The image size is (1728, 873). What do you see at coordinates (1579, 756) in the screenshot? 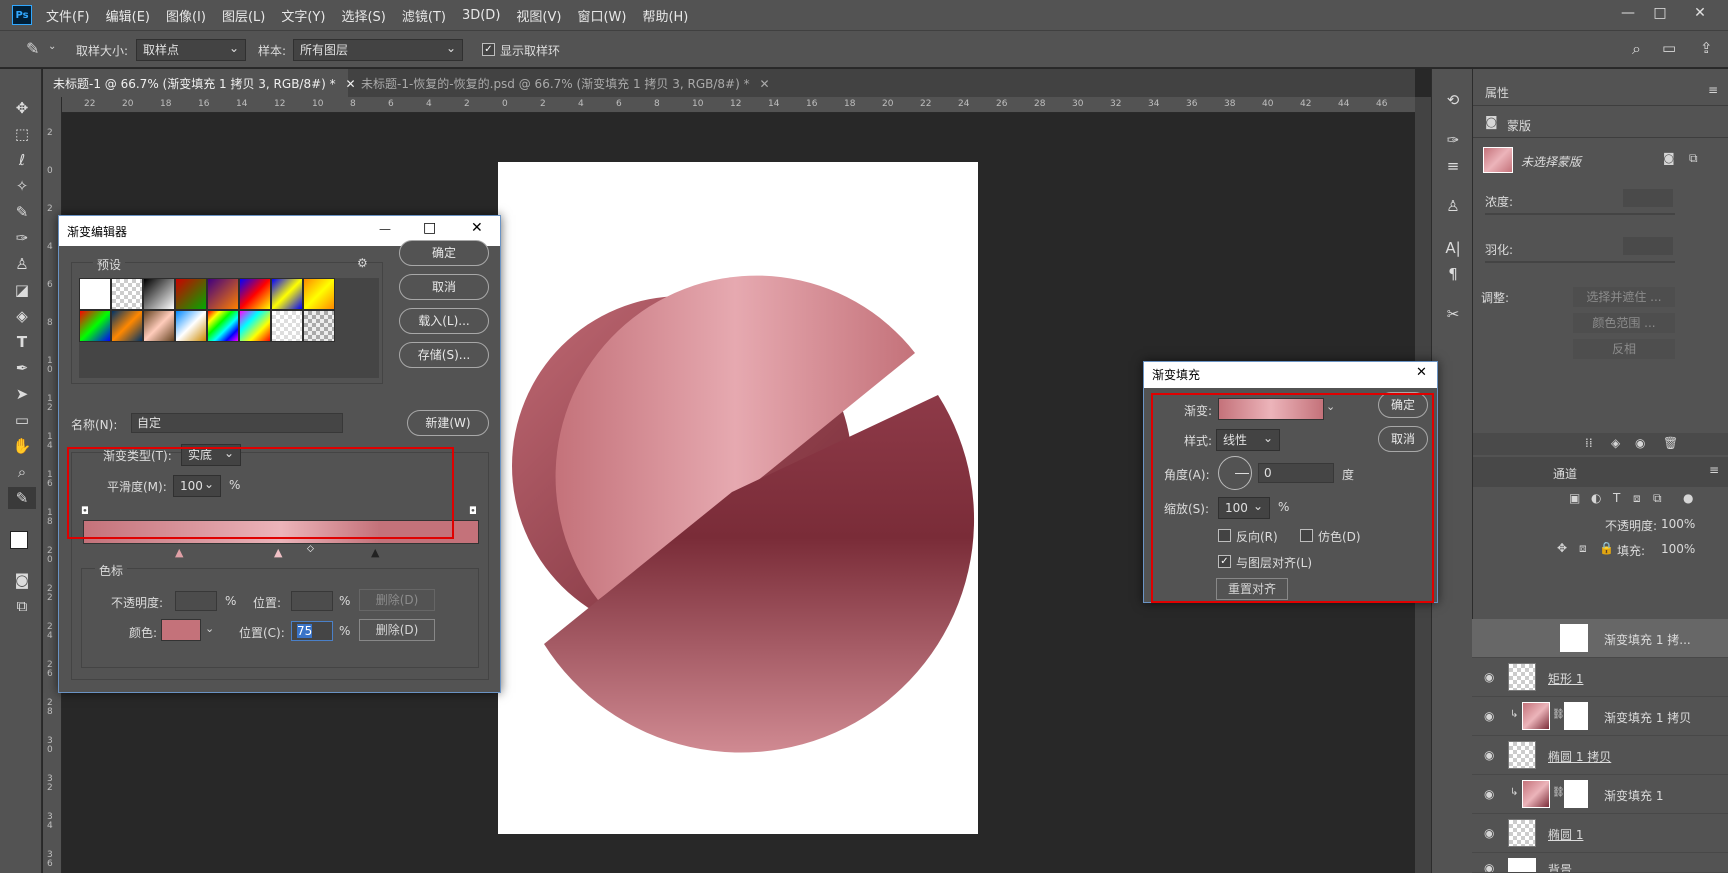
I see `layer-name: 椭圆 1 拷贝` at bounding box center [1579, 756].